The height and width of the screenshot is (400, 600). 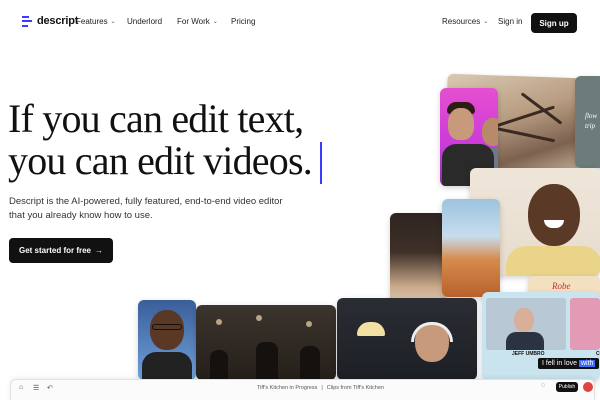 I want to click on breadcrumb-project: Tiff's Kitchen in Progress, so click(x=287, y=388).